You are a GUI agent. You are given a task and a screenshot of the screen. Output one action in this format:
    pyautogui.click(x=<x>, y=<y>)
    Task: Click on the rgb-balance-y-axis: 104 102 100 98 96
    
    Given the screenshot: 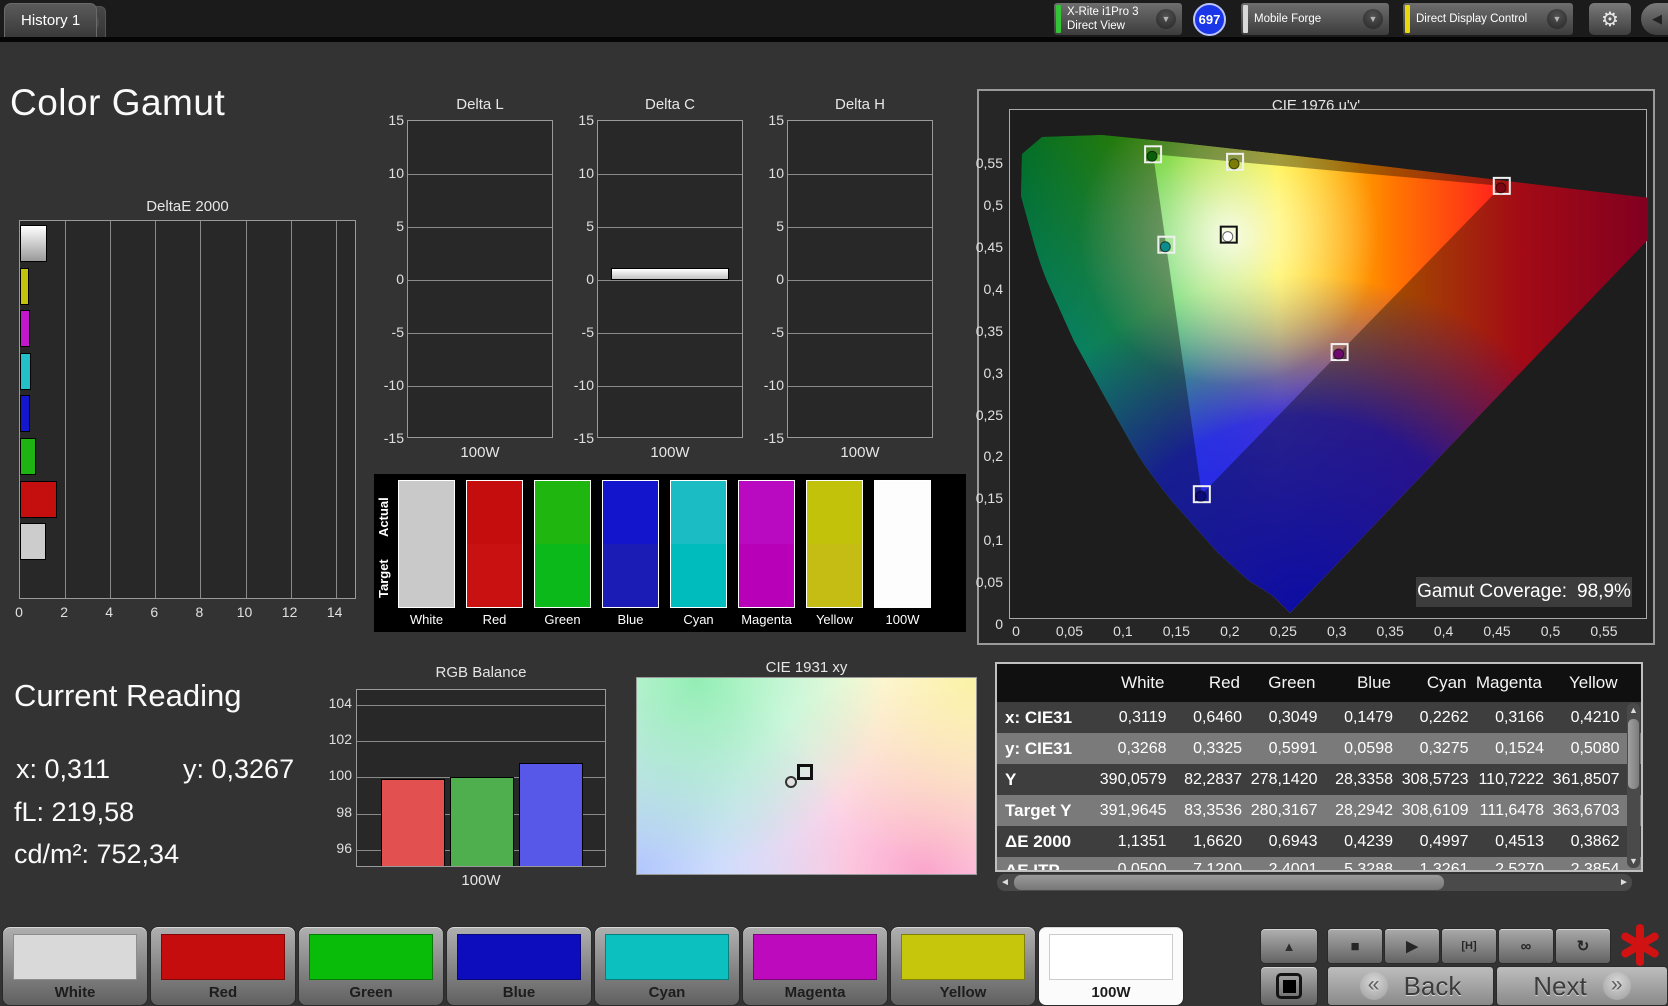 What is the action you would take?
    pyautogui.click(x=337, y=778)
    